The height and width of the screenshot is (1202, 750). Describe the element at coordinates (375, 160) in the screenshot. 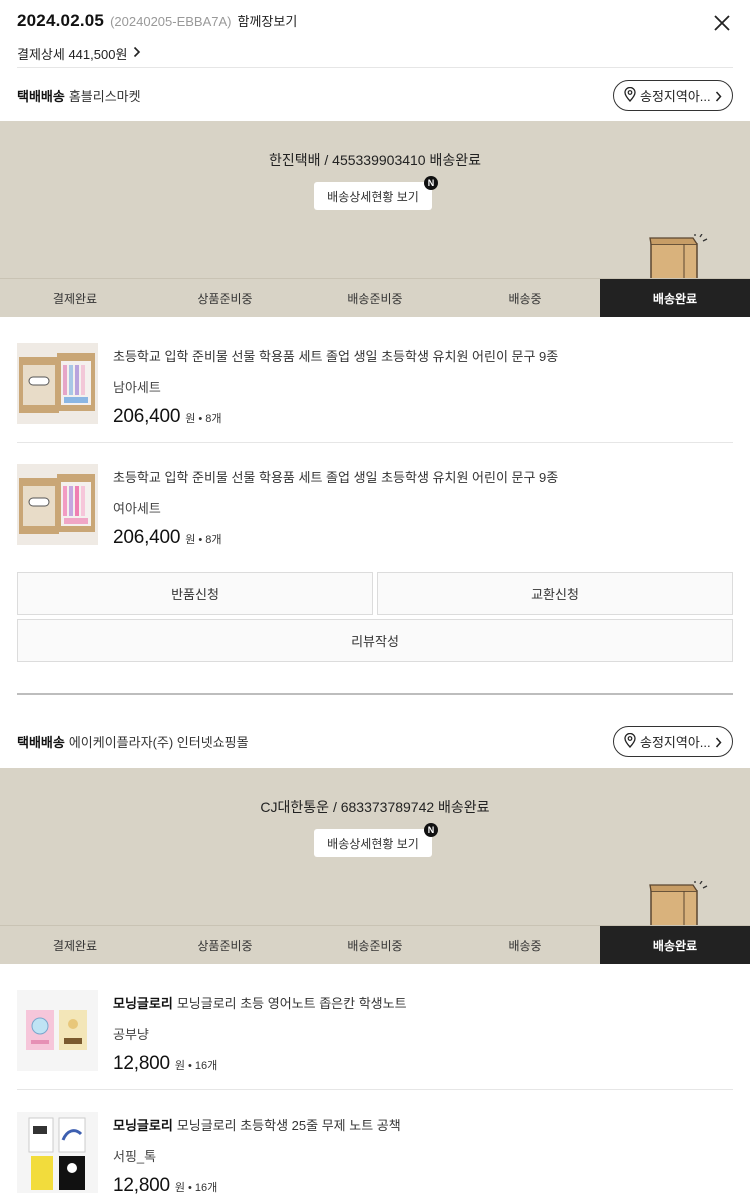

I see `carrier-tracking-info: 한진택배 / 455339903410 배송완료` at that location.